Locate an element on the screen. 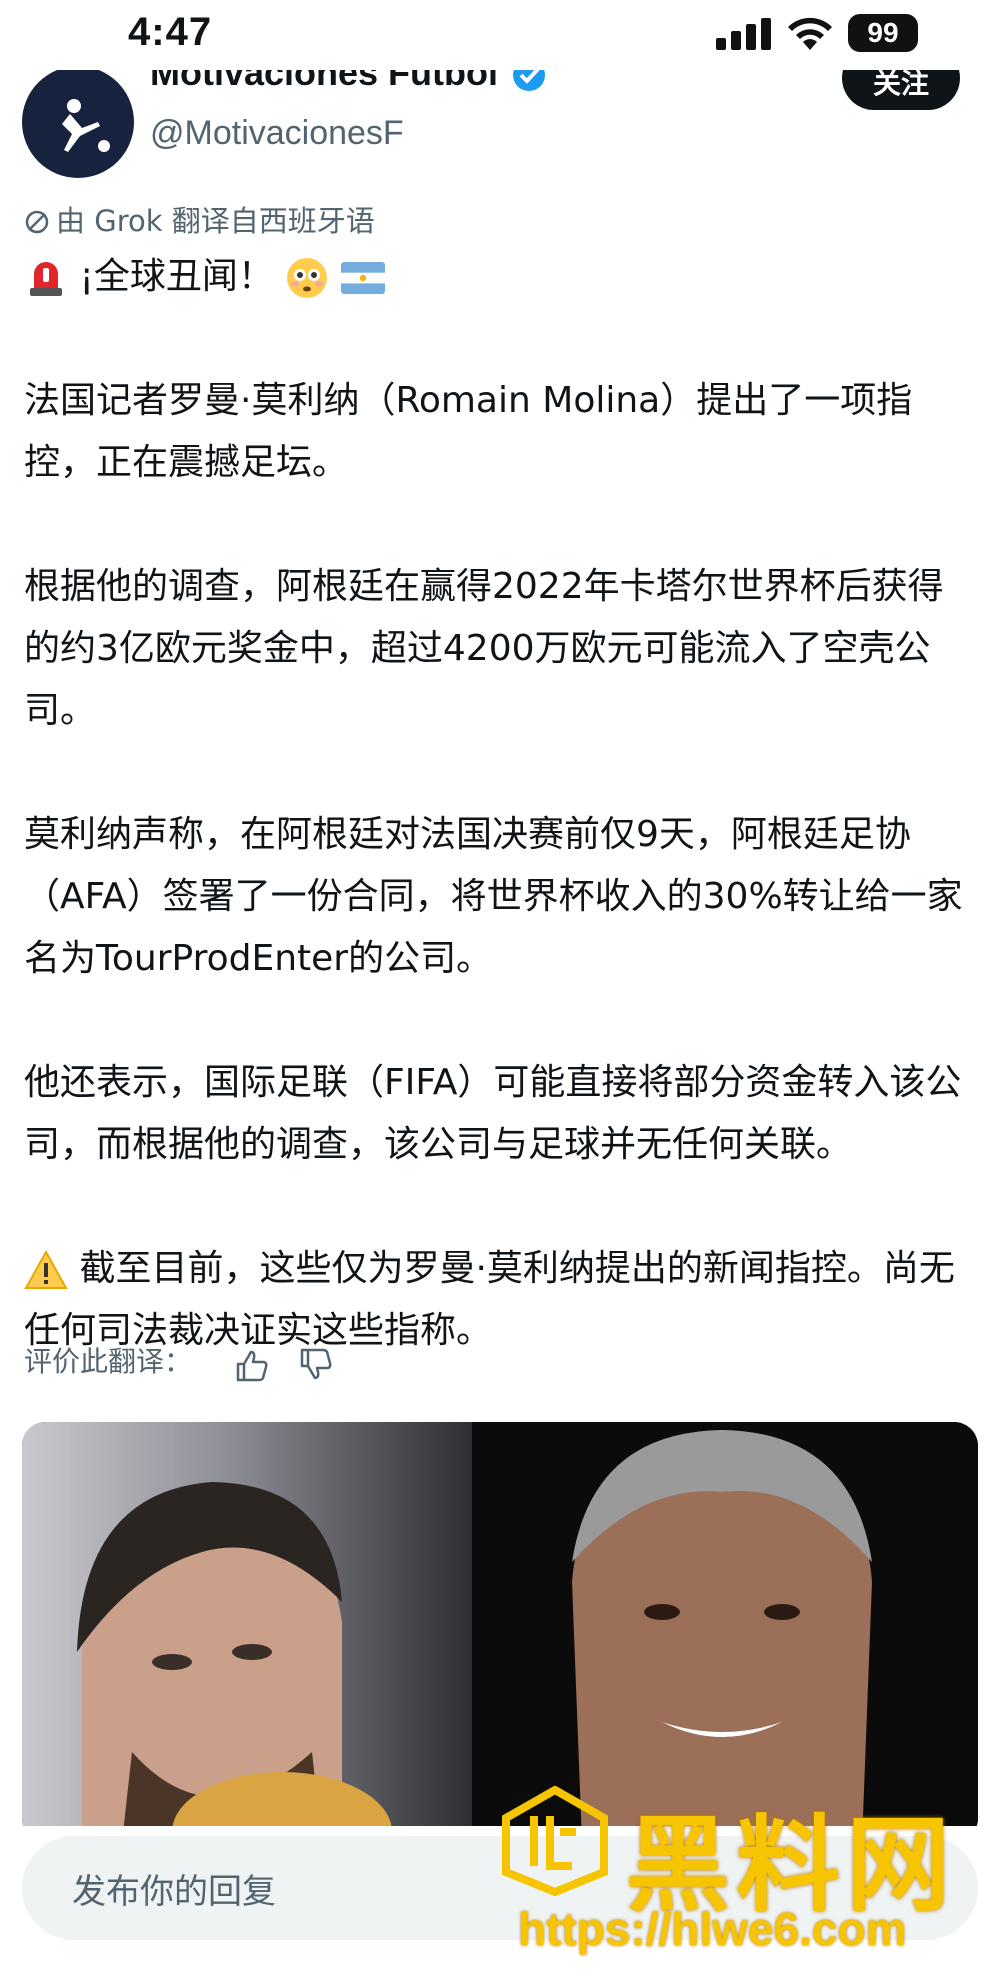 The height and width of the screenshot is (1971, 1000). translation-note-text: 由 Grok 翻译自西班牙语 is located at coordinates (215, 221).